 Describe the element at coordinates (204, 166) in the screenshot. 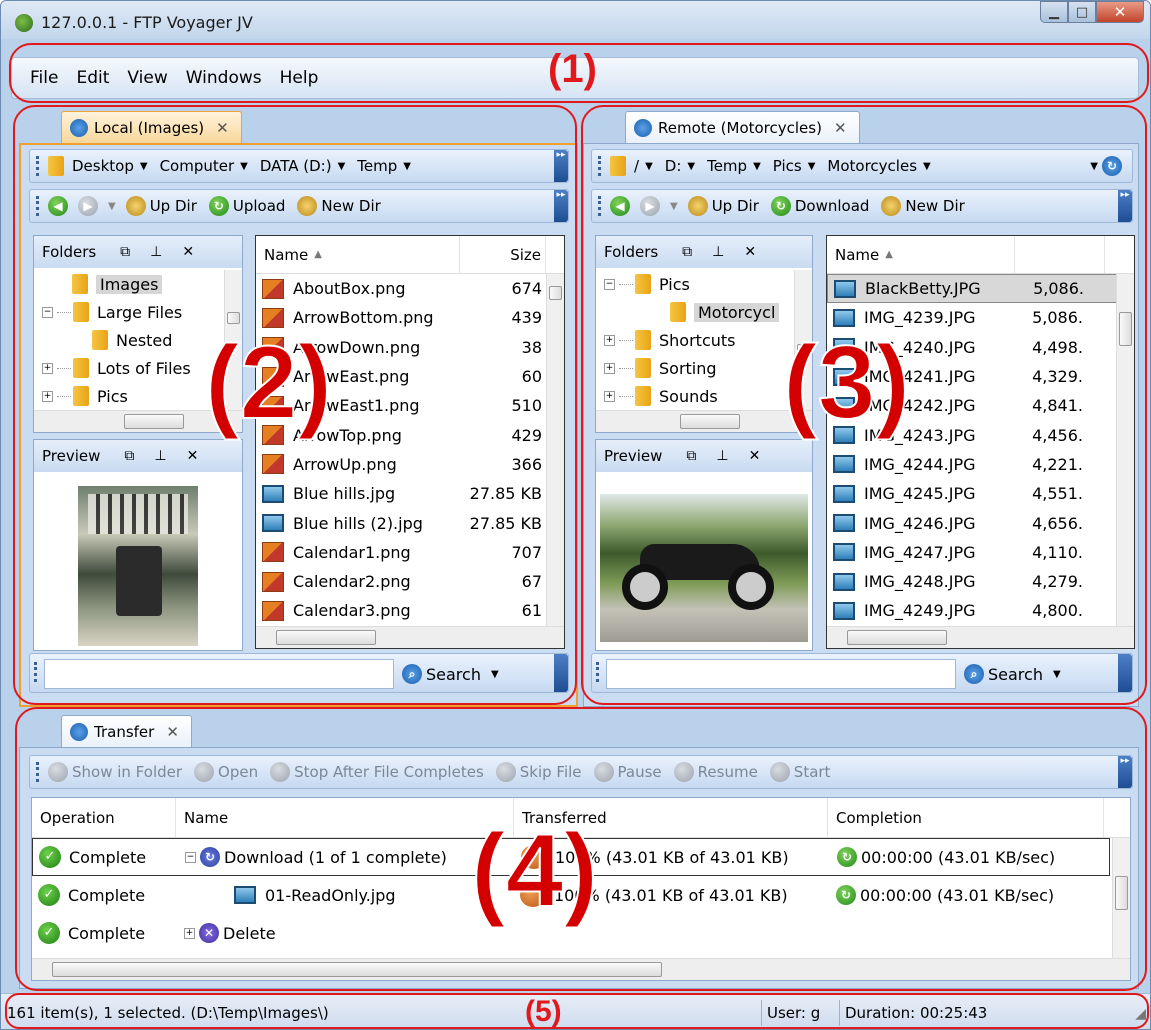

I see `crumb-computer: Computer ▼` at that location.